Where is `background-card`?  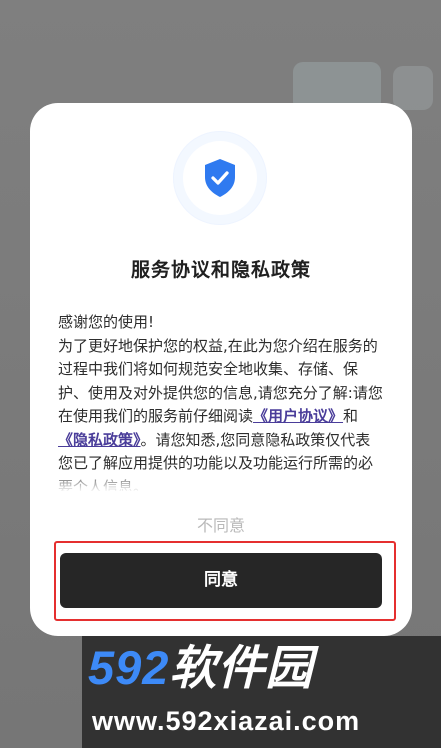
background-card is located at coordinates (413, 88).